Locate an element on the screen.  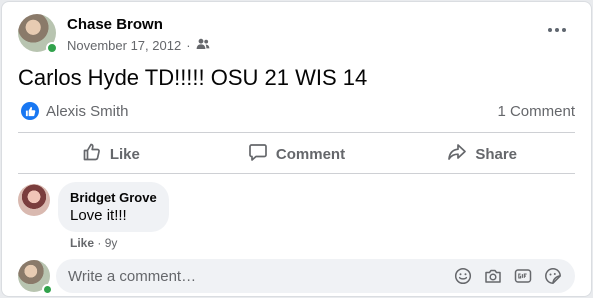
comment-button: Comment is located at coordinates (297, 154).